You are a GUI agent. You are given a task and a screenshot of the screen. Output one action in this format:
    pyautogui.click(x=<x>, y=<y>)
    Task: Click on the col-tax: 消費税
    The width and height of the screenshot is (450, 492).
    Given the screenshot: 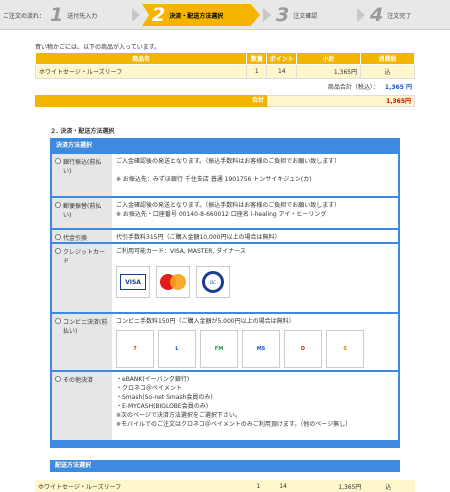 What is the action you would take?
    pyautogui.click(x=387, y=58)
    